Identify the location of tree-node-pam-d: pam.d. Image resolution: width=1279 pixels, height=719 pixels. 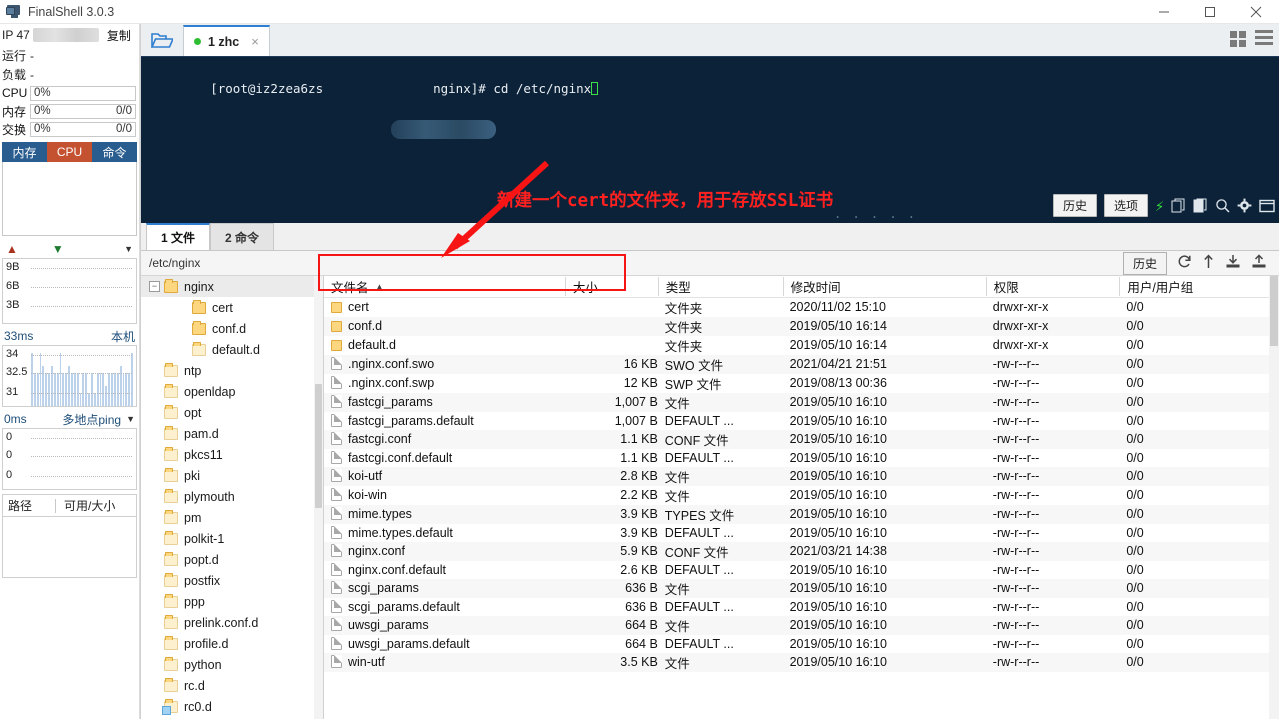
(232, 433).